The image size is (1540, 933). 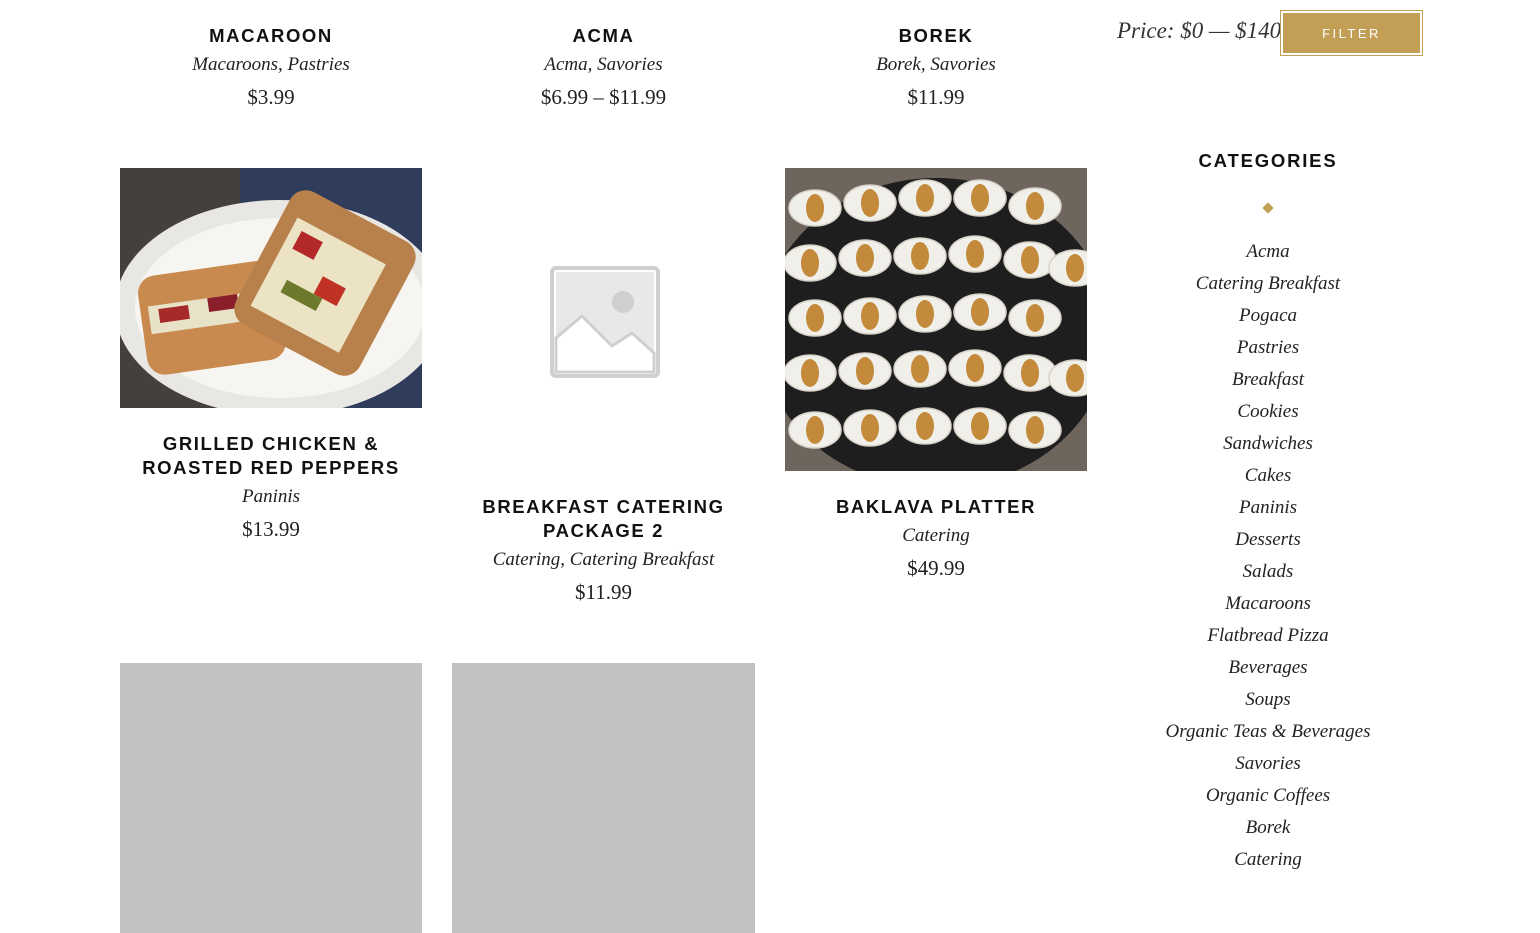 I want to click on product-title: Borek, so click(x=936, y=36).